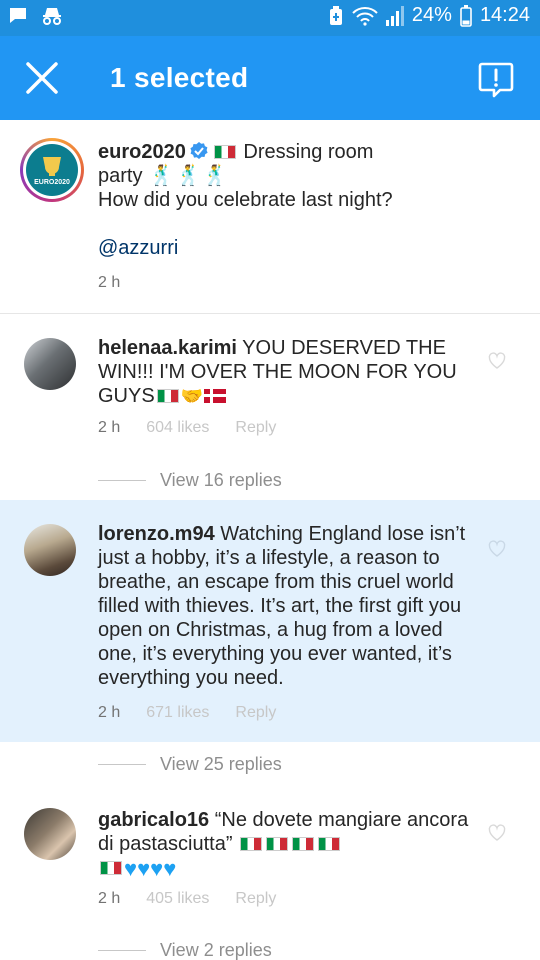 The height and width of the screenshot is (960, 540). Describe the element at coordinates (221, 480) in the screenshot. I see `view-replies-label: View 16 replies` at that location.